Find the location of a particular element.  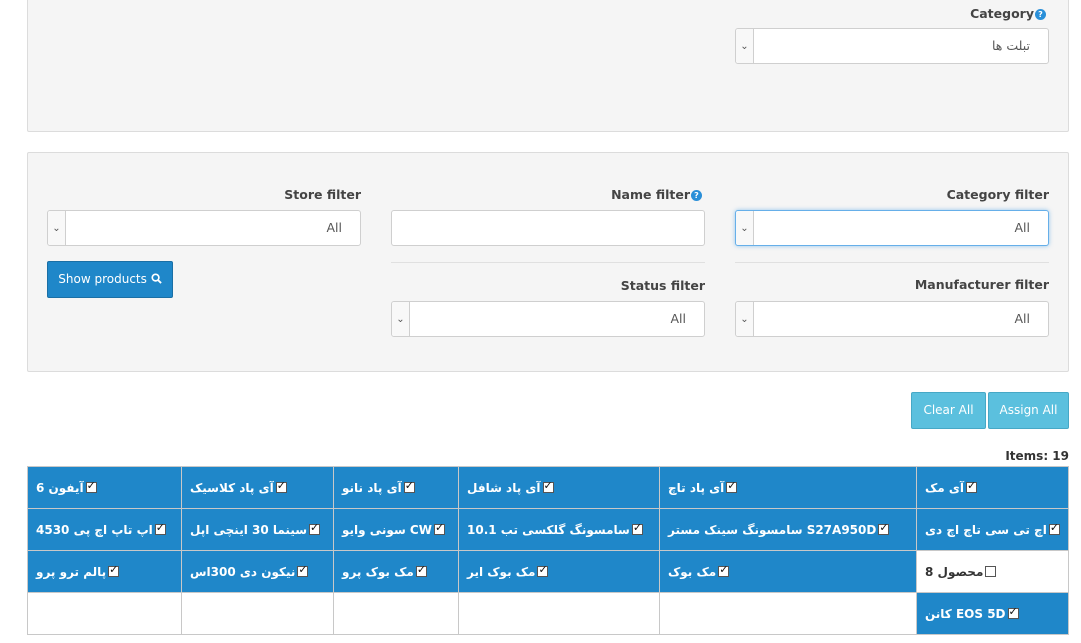

store-filter-label: Store filter is located at coordinates (322, 194).